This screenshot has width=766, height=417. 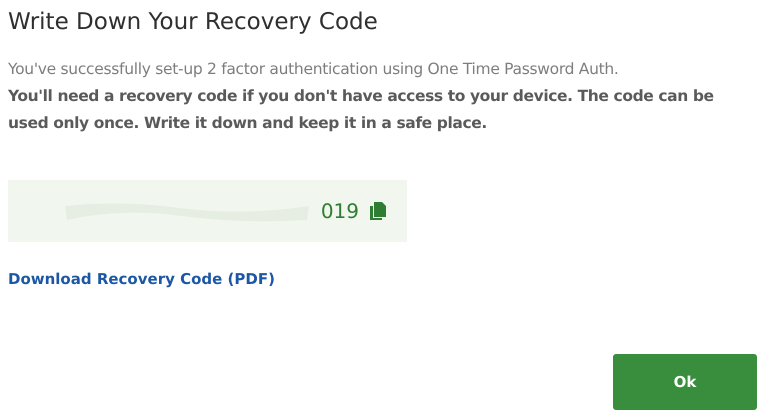 I want to click on recovery-code: 019, so click(x=339, y=211).